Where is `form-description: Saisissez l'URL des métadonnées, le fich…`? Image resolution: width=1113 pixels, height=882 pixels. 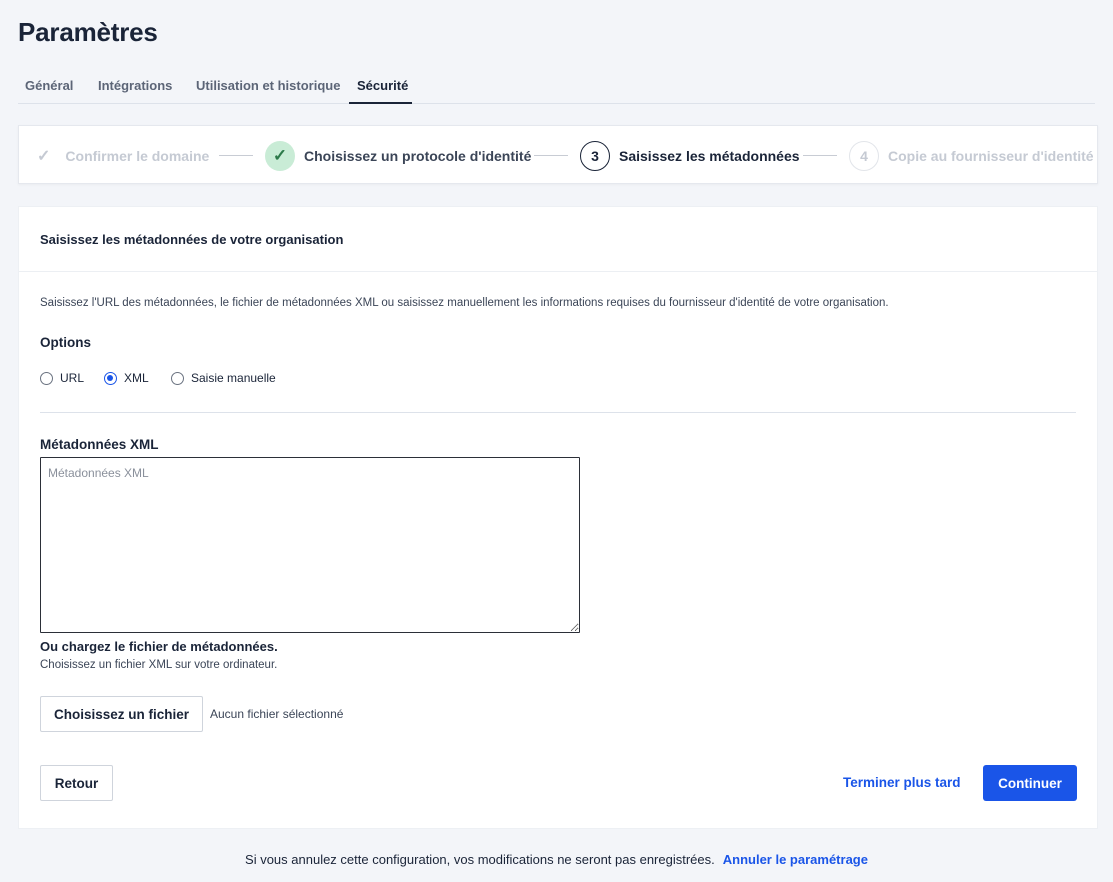 form-description: Saisissez l'URL des métadonnées, le fich… is located at coordinates (464, 303).